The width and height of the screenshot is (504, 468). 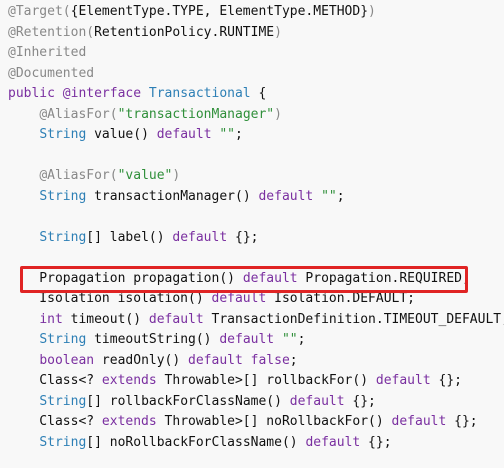 I want to click on code-token: @Documented, so click(x=51, y=73).